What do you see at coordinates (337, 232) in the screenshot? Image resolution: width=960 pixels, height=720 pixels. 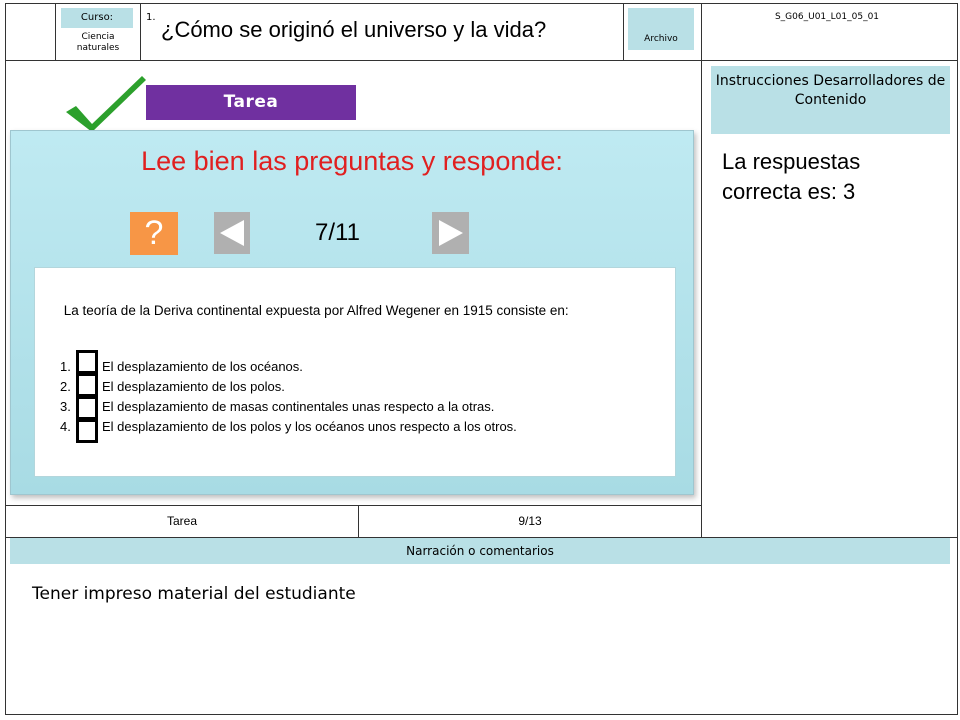 I see `question-counter: 7/11` at bounding box center [337, 232].